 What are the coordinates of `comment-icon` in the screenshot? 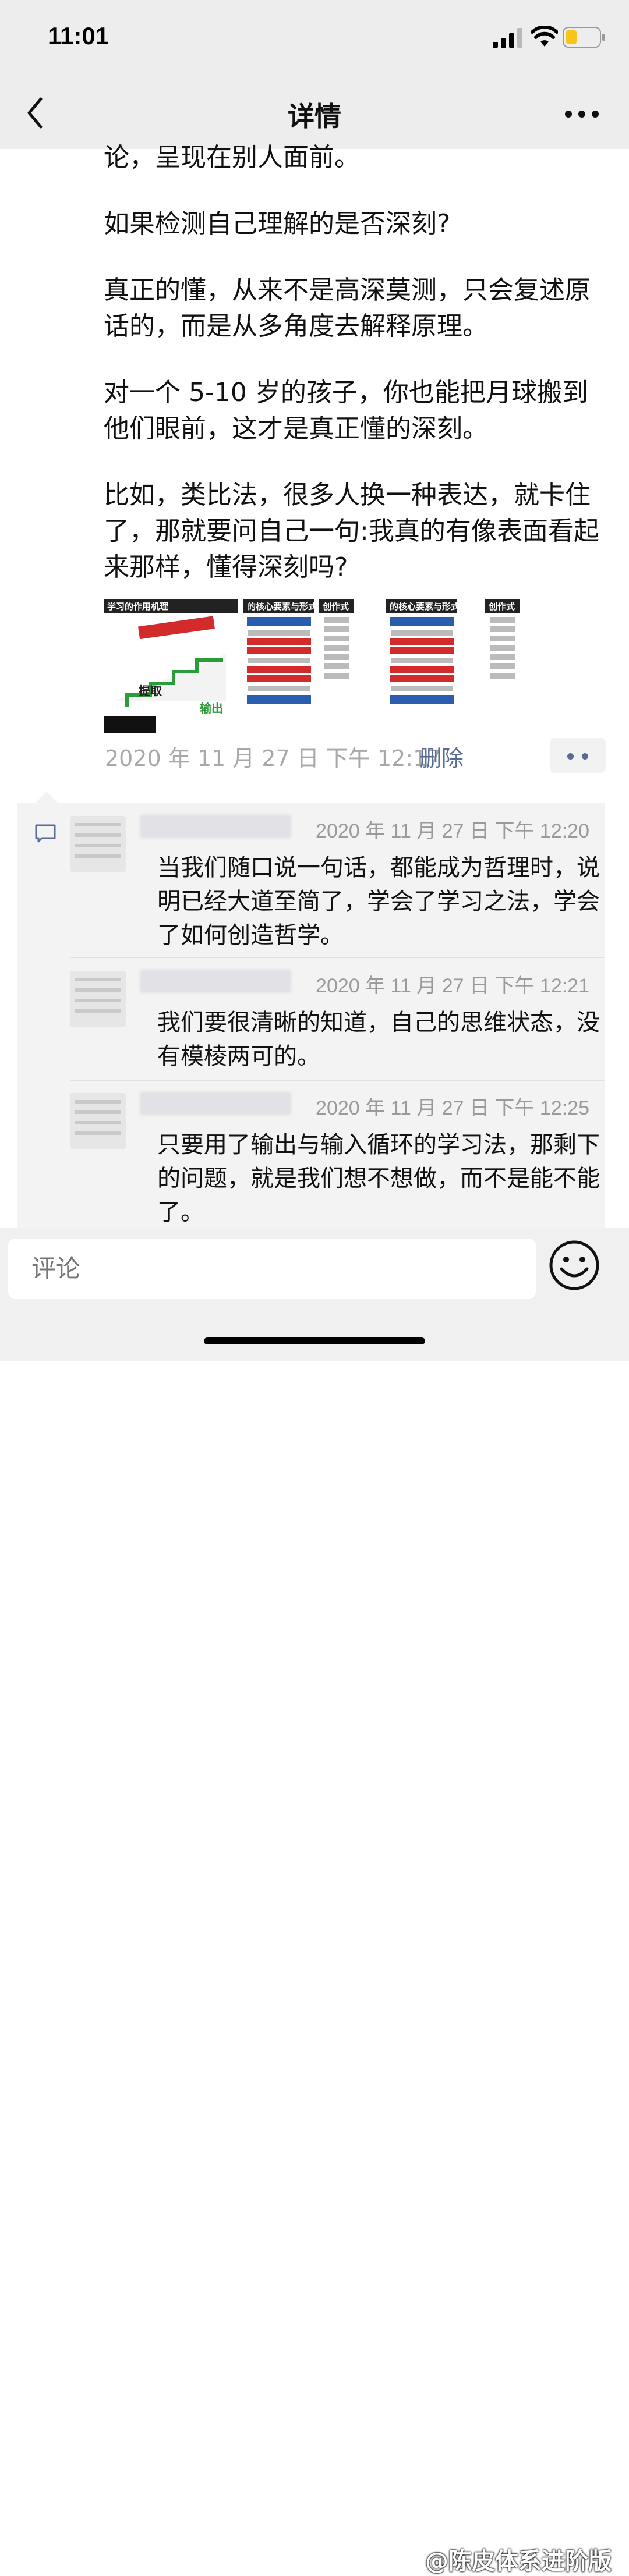 It's located at (45, 834).